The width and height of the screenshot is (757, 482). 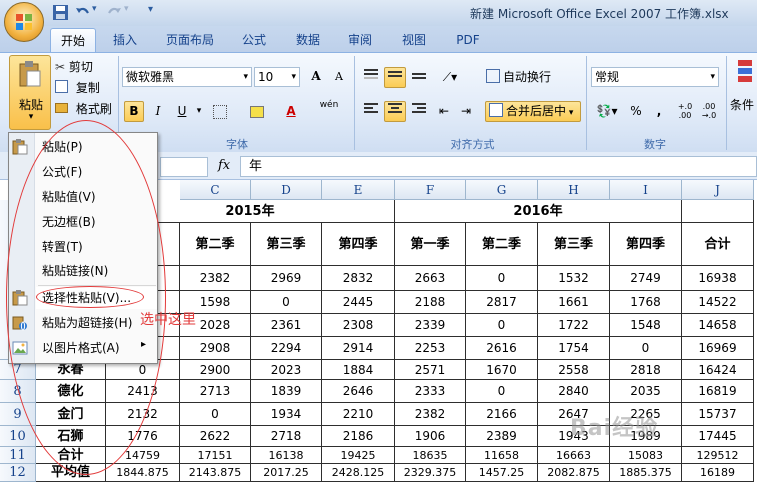 I want to click on align-left-button, so click(x=371, y=111).